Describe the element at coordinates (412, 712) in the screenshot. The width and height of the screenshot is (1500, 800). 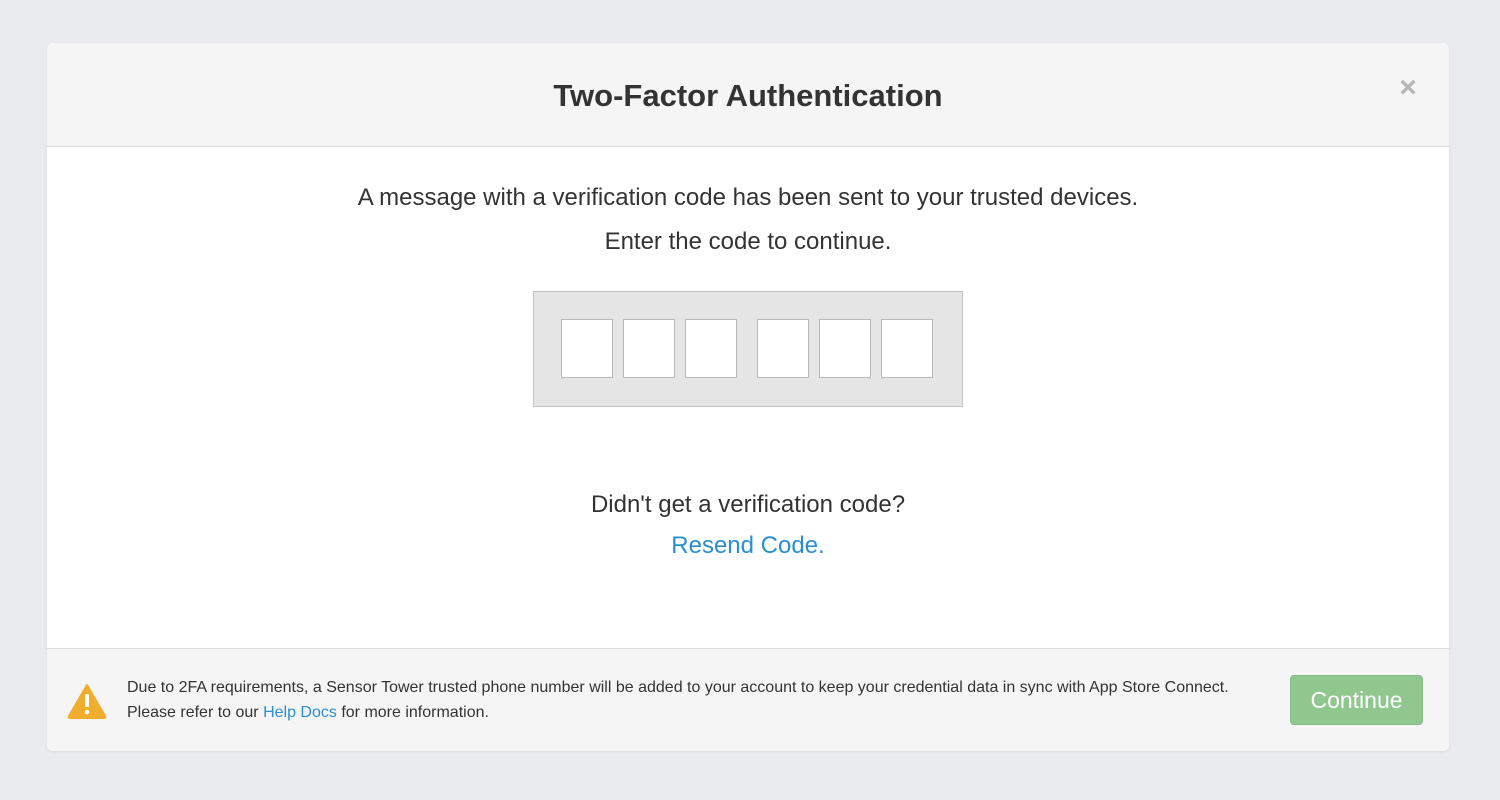
I see `notice-text-end: for more information.` at that location.